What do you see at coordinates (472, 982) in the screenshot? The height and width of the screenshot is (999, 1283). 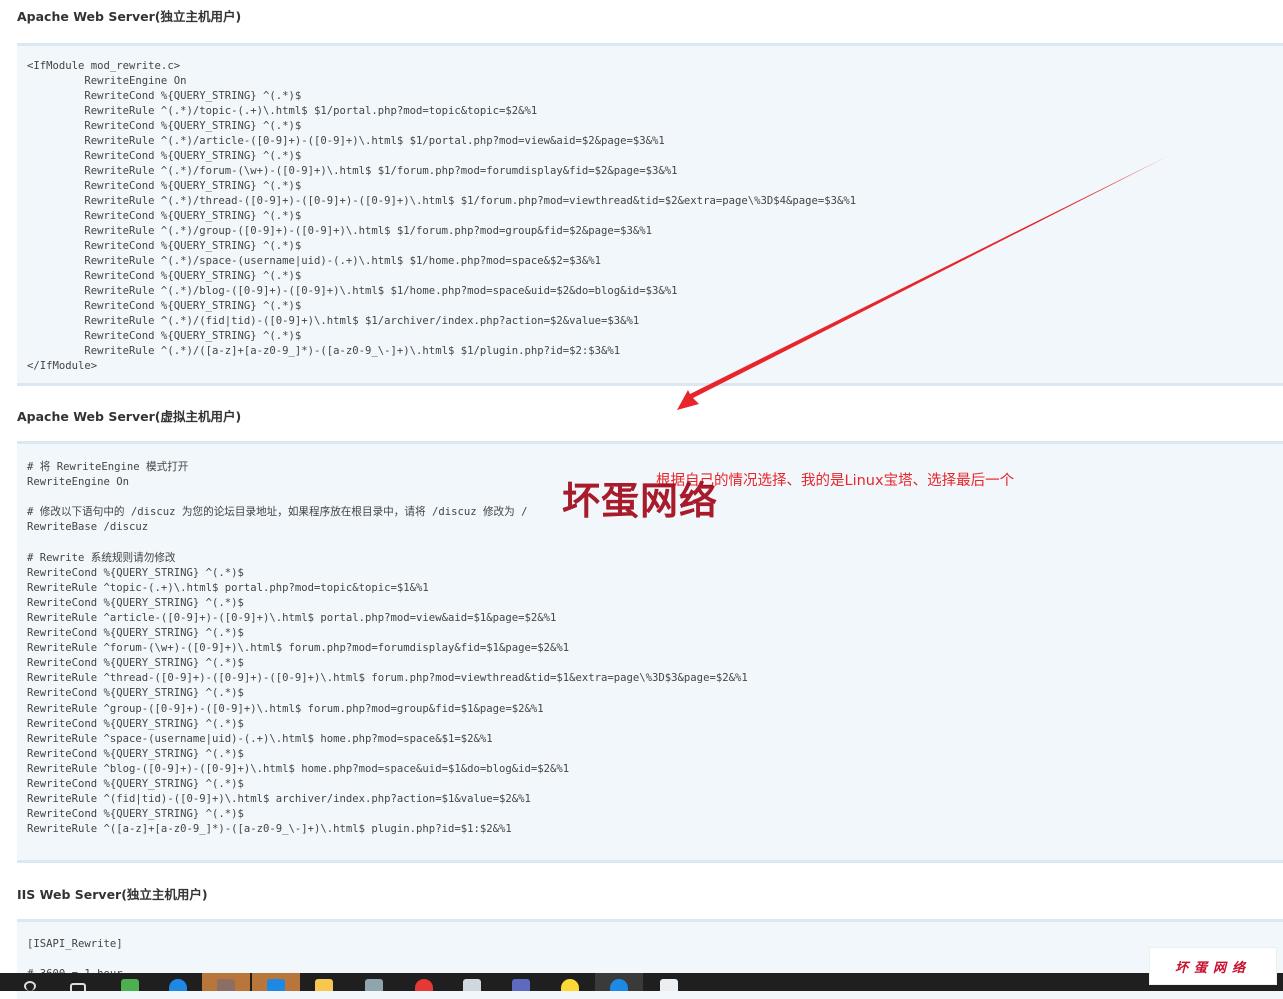 I see `code-editor-icon` at bounding box center [472, 982].